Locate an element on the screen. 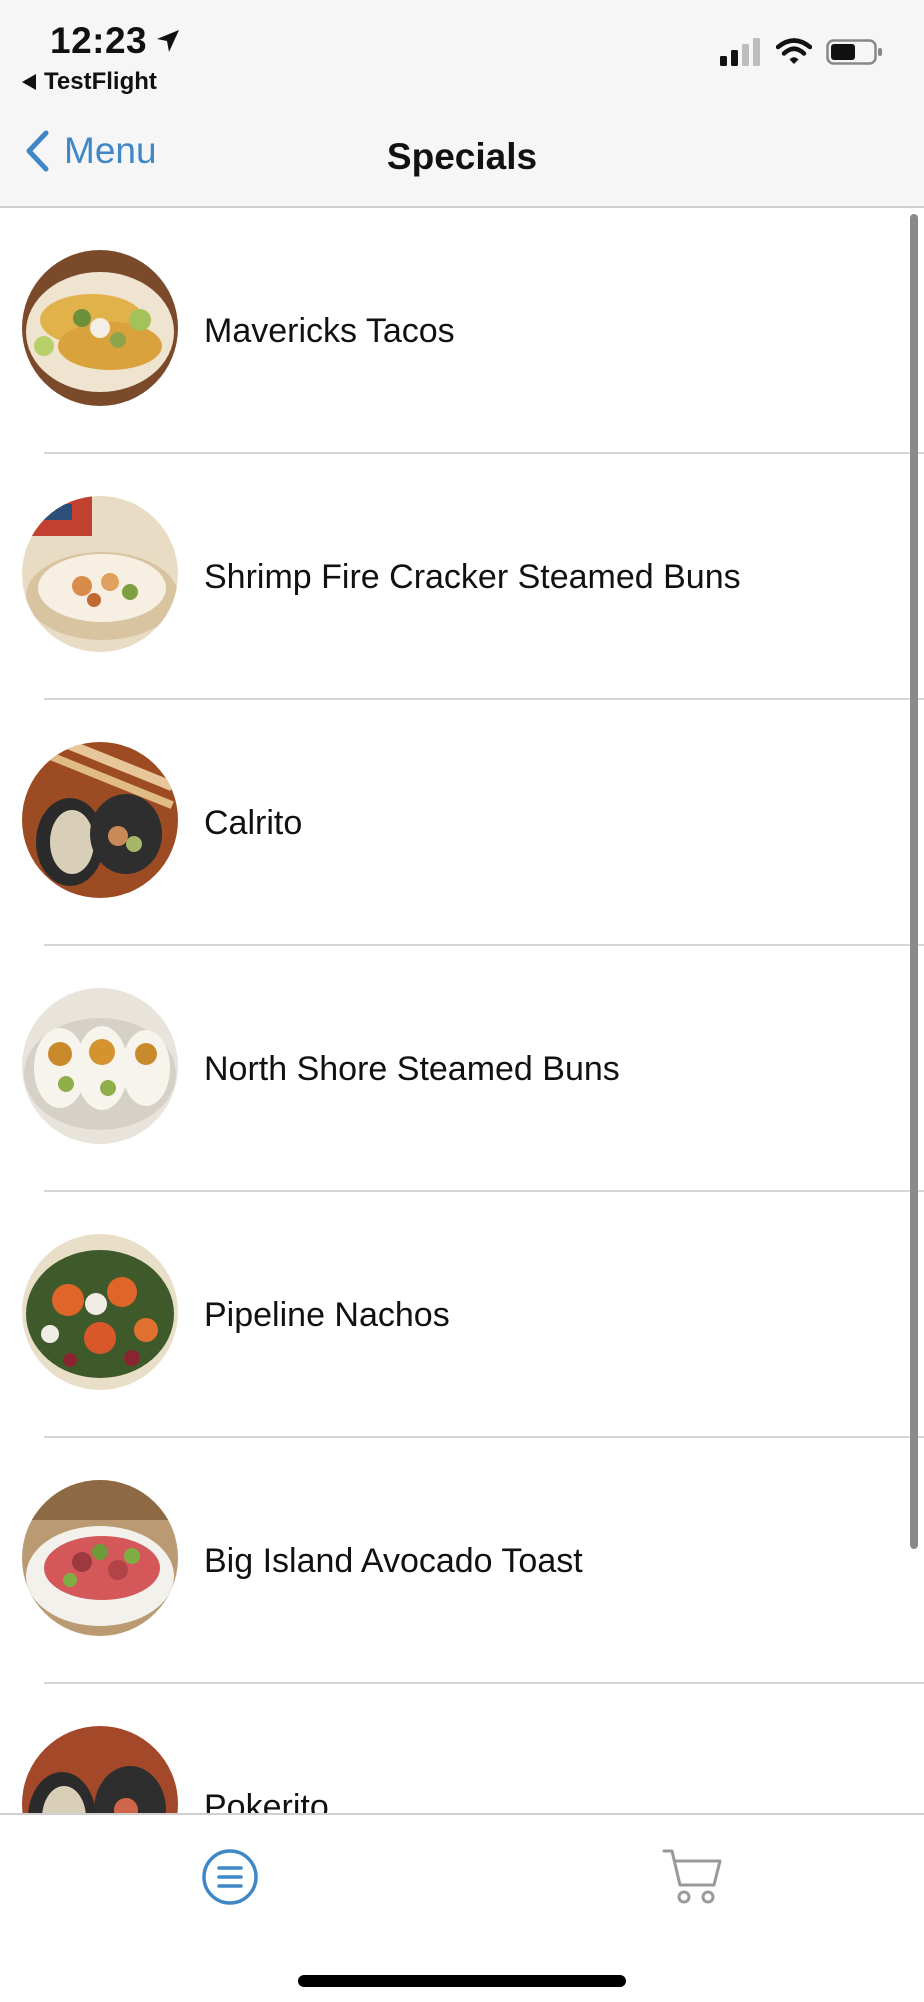  signal-icon is located at coordinates (740, 52).